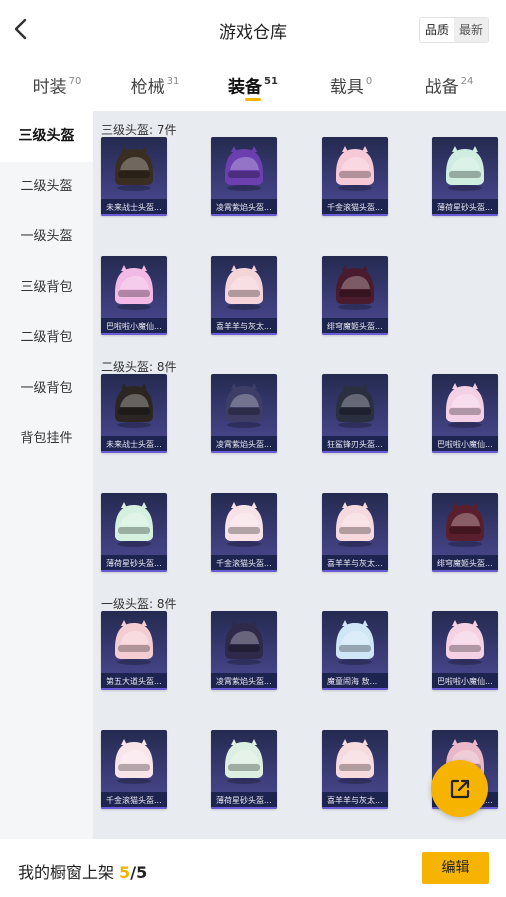 This screenshot has height=897, width=506. Describe the element at coordinates (173, 81) in the screenshot. I see `tab-count: 31` at that location.